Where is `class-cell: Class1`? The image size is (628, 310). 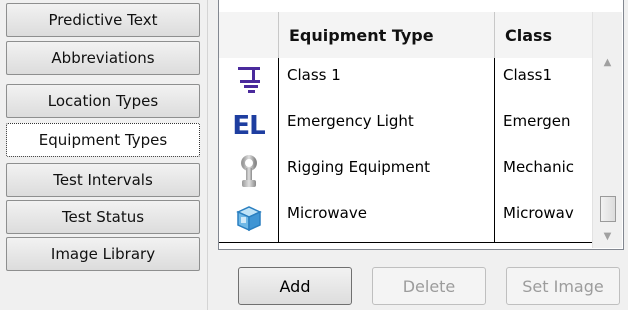
class-cell: Class1 is located at coordinates (544, 81).